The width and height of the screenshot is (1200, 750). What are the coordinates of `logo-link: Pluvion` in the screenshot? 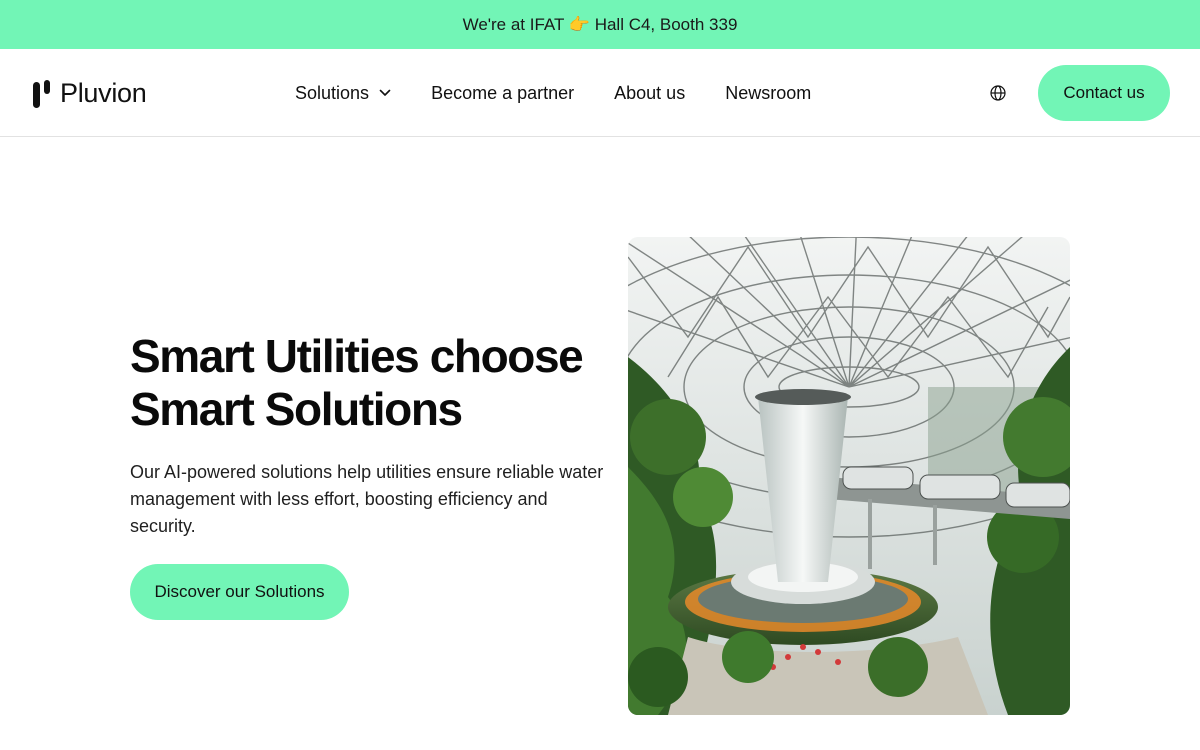 It's located at (90, 93).